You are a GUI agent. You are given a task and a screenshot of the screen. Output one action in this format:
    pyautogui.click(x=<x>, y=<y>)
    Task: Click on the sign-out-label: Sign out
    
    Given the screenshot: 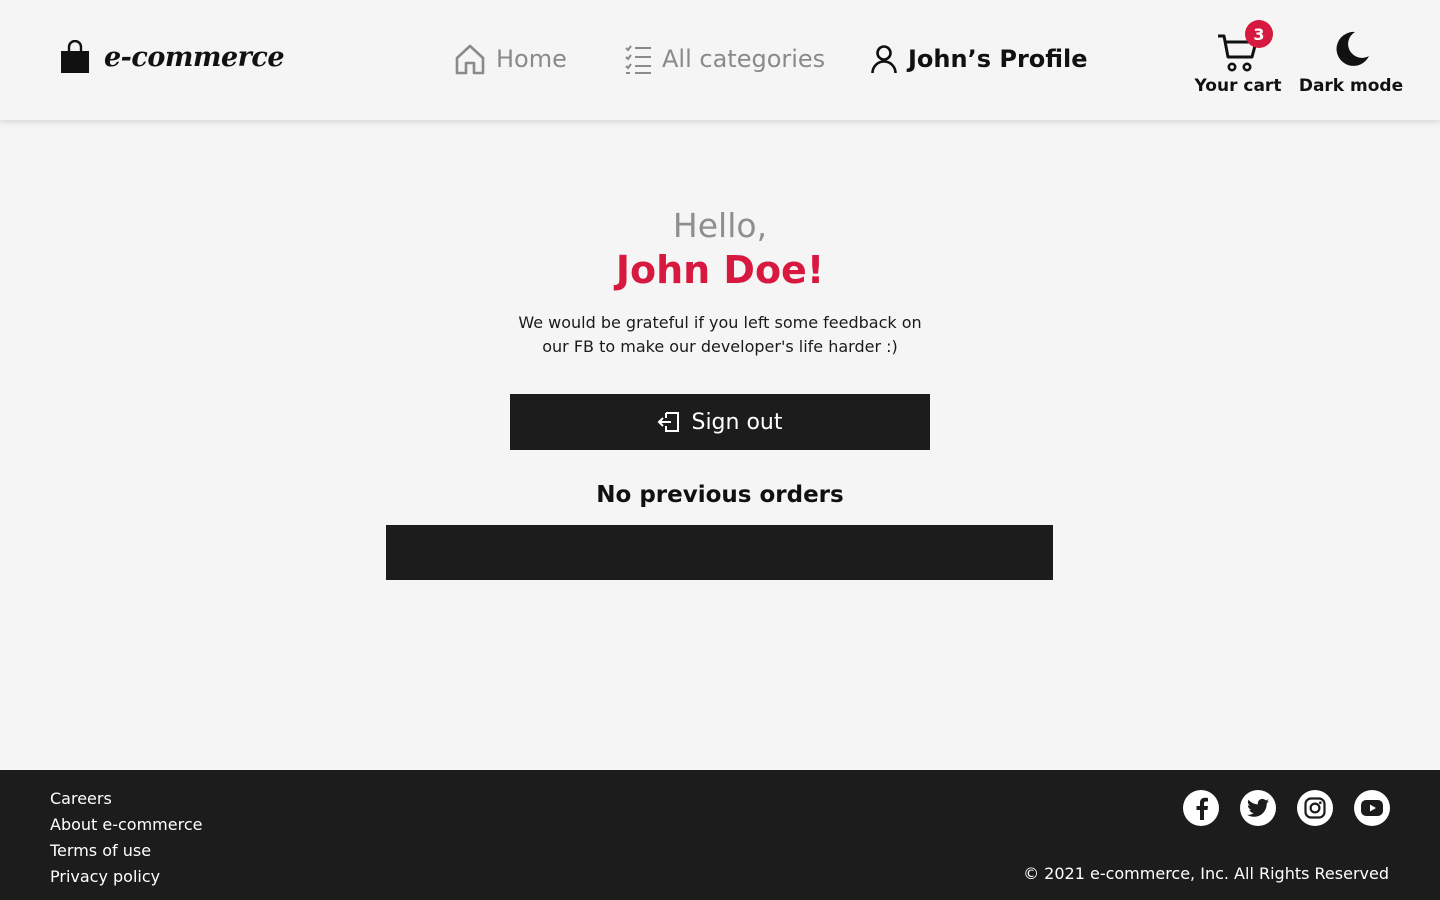 What is the action you would take?
    pyautogui.click(x=737, y=422)
    